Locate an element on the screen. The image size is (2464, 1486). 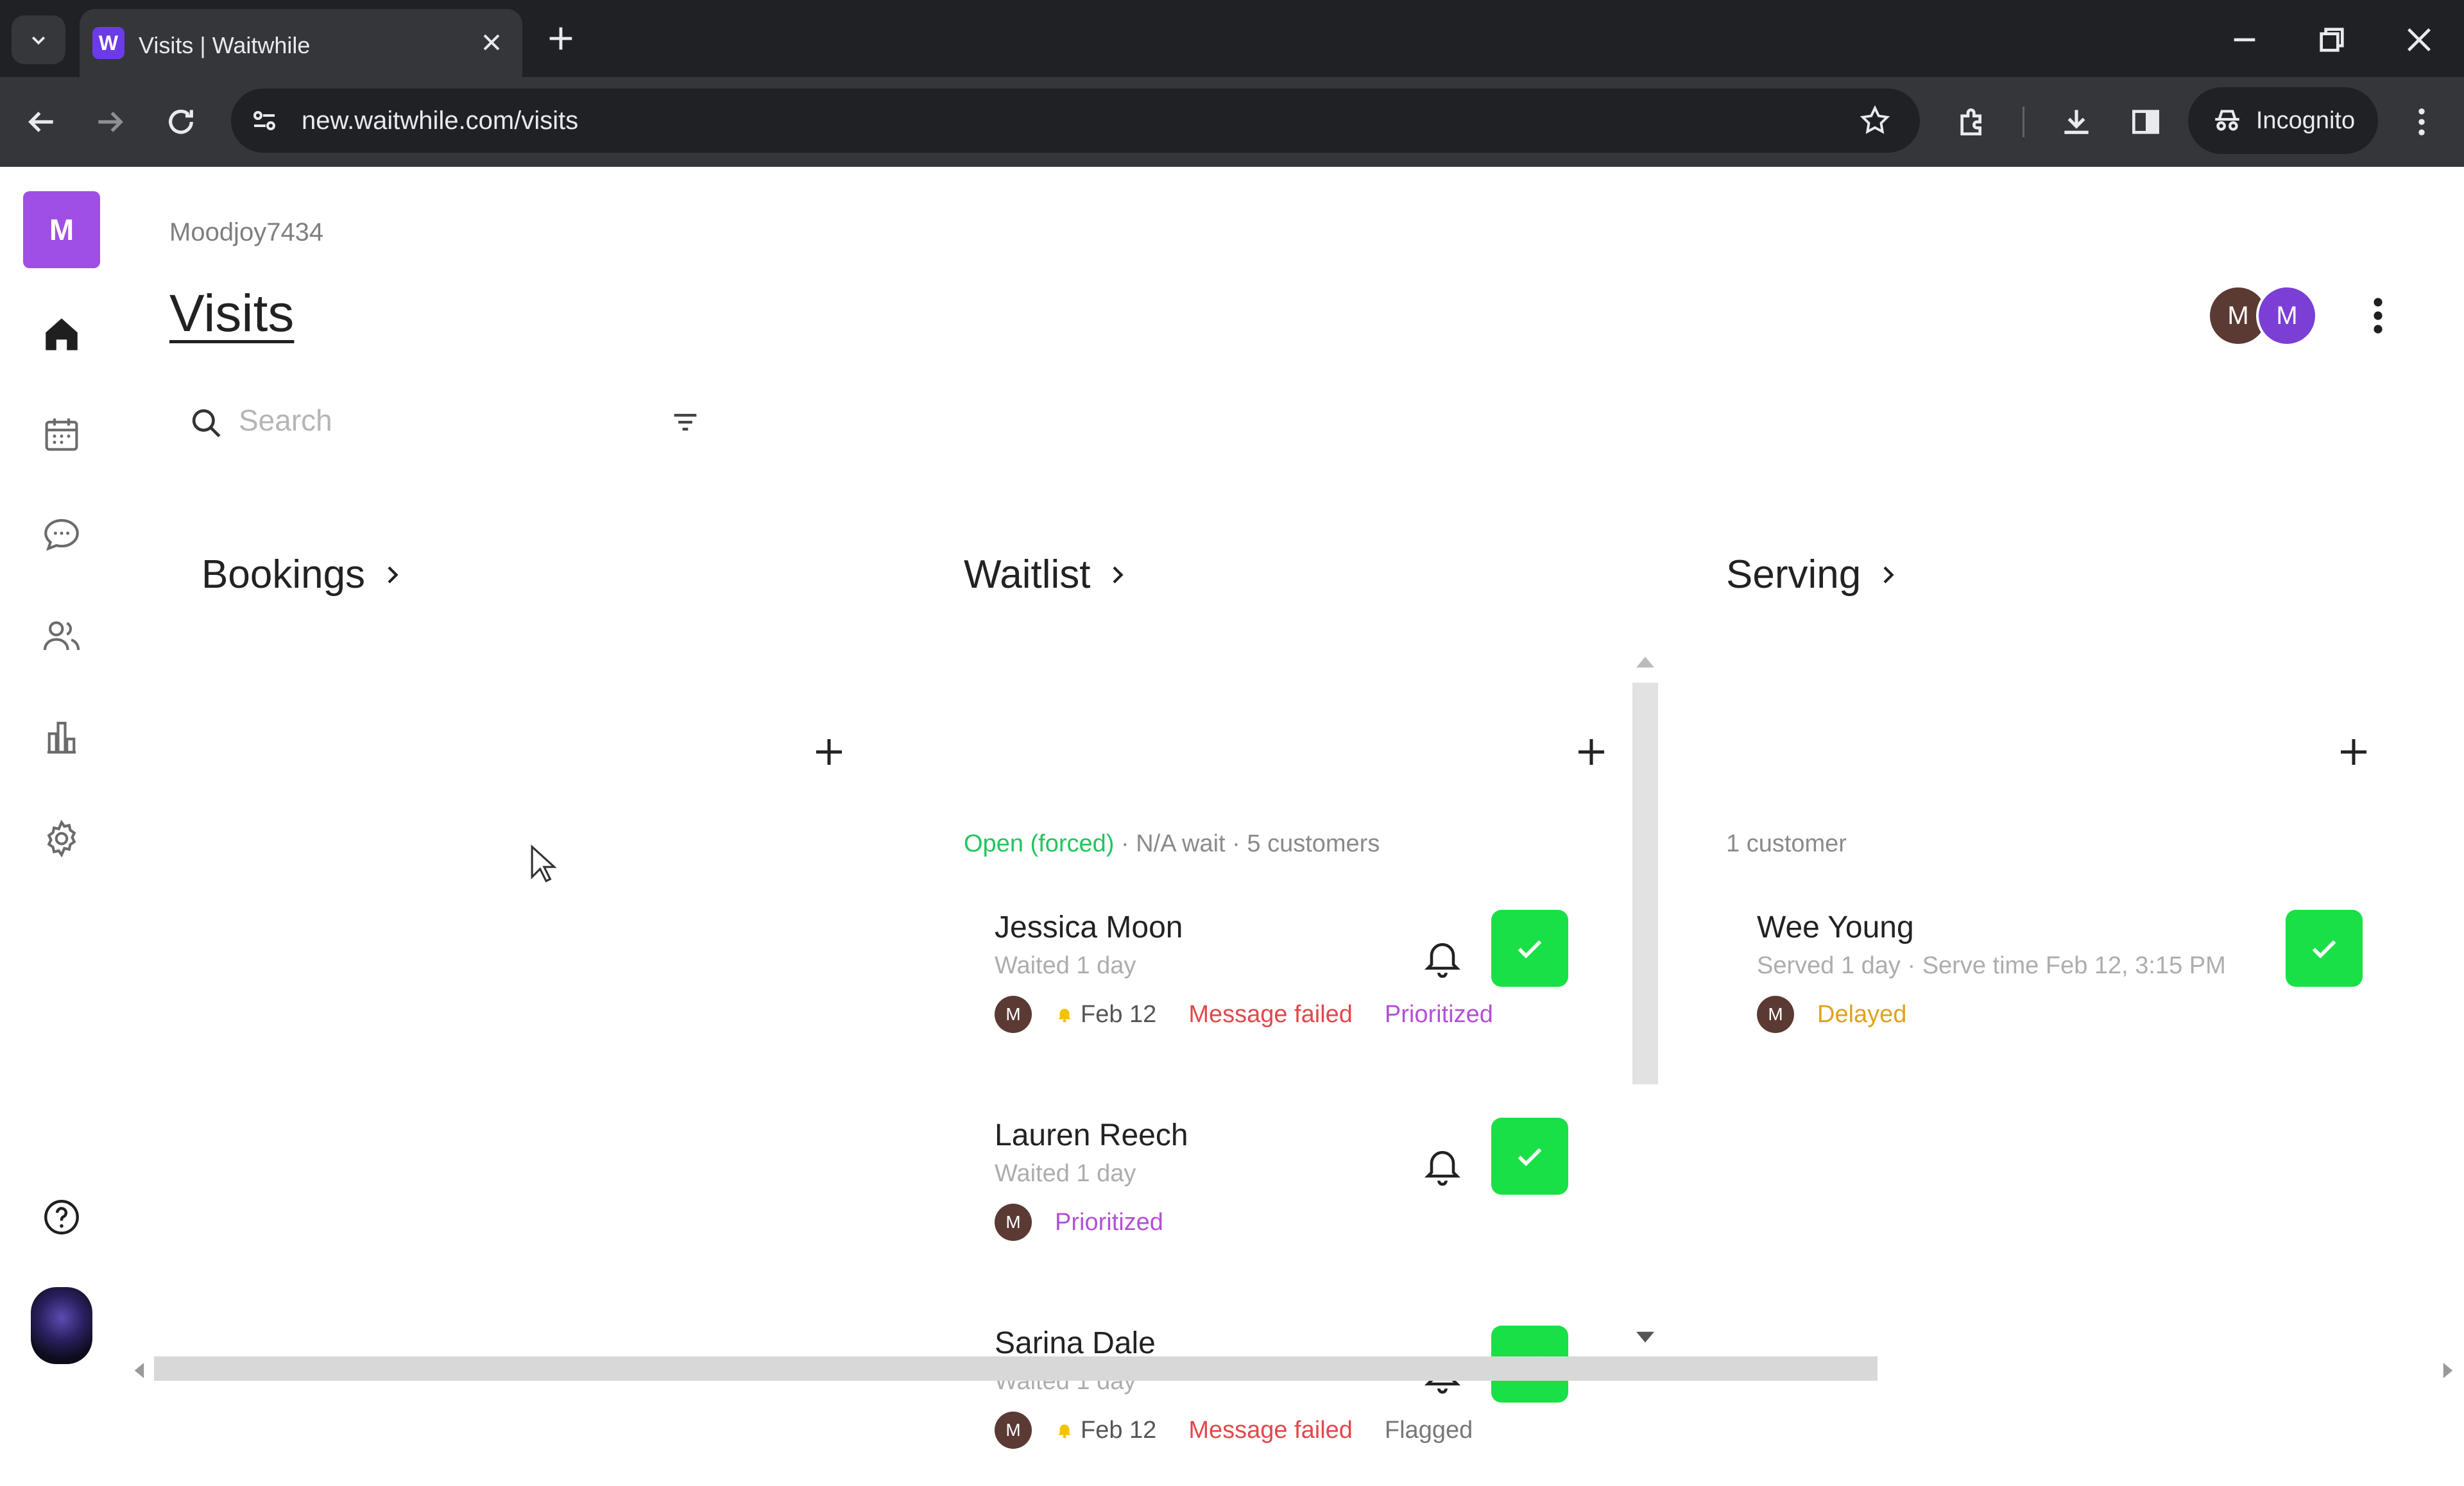
staff-avatar: M is located at coordinates (2287, 315).